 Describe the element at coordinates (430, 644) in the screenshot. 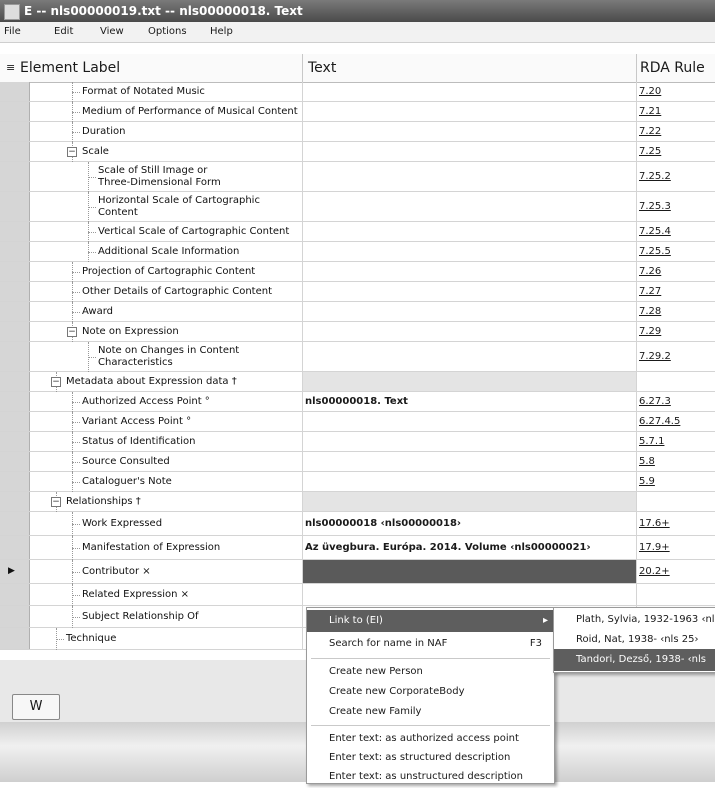

I see `menu-item-search-naf: Search for name in NAF F3` at that location.